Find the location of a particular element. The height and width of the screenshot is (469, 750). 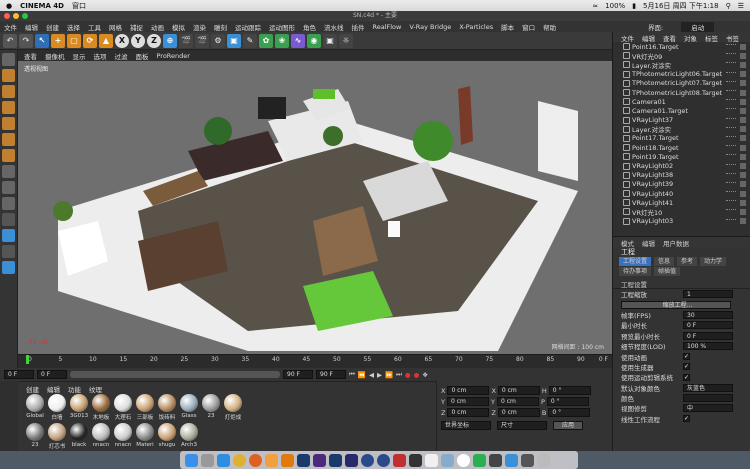

attribute-tab: 待办事项 is located at coordinates (635, 271).